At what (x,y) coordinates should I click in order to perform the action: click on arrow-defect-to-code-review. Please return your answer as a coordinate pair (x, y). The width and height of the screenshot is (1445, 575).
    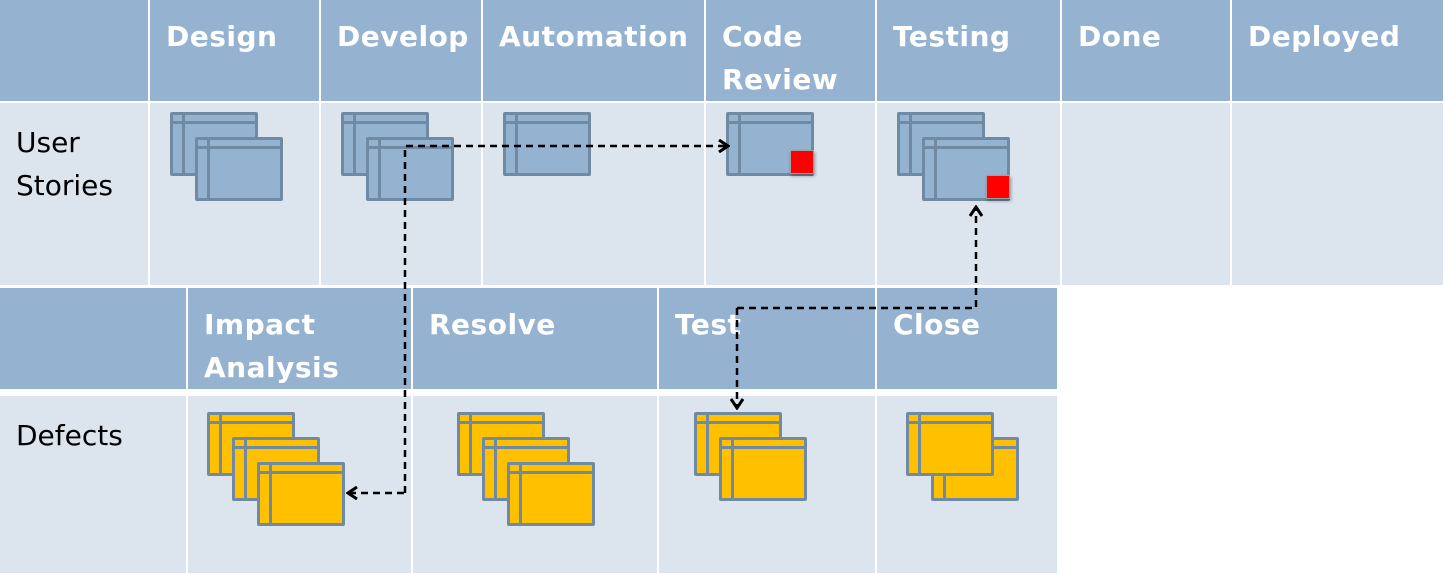
    Looking at the image, I should click on (565, 319).